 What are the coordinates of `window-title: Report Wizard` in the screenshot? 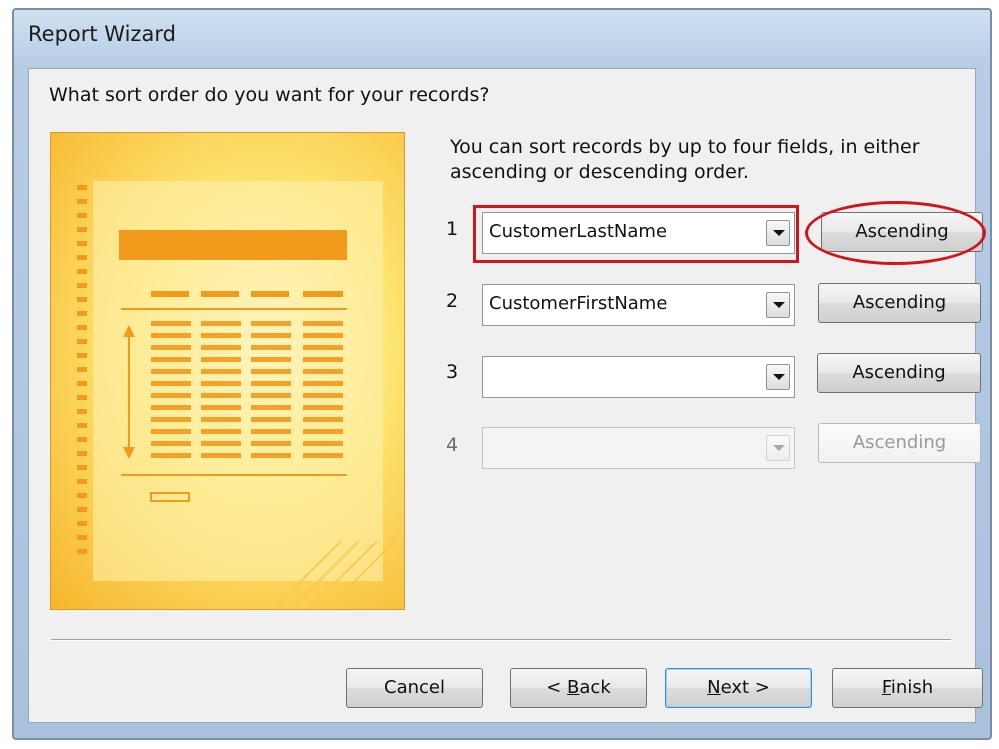 It's located at (102, 34).